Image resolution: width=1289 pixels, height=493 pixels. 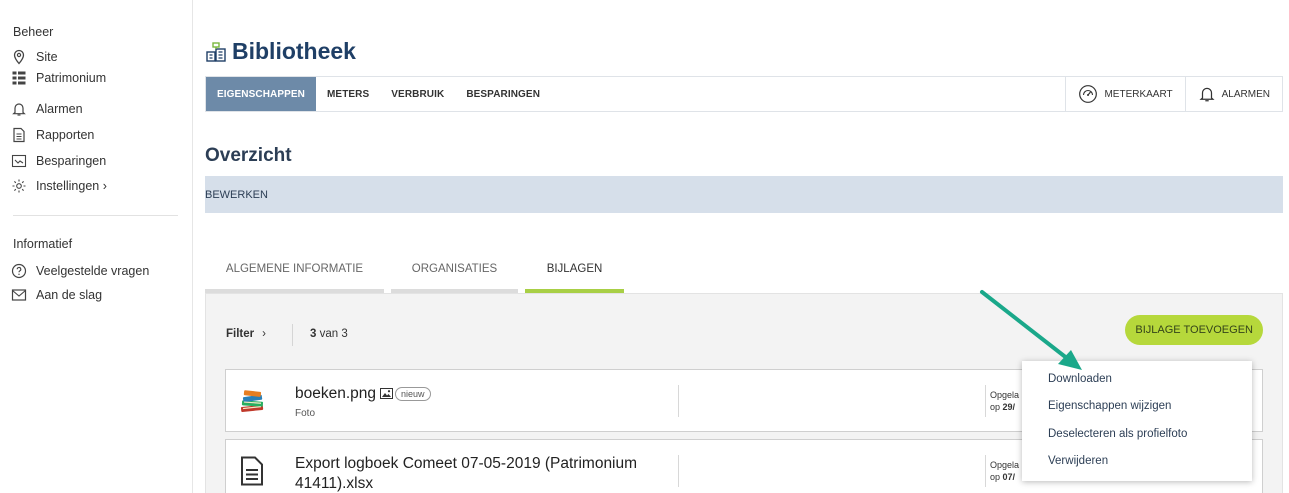 What do you see at coordinates (387, 394) in the screenshot?
I see `image-icon` at bounding box center [387, 394].